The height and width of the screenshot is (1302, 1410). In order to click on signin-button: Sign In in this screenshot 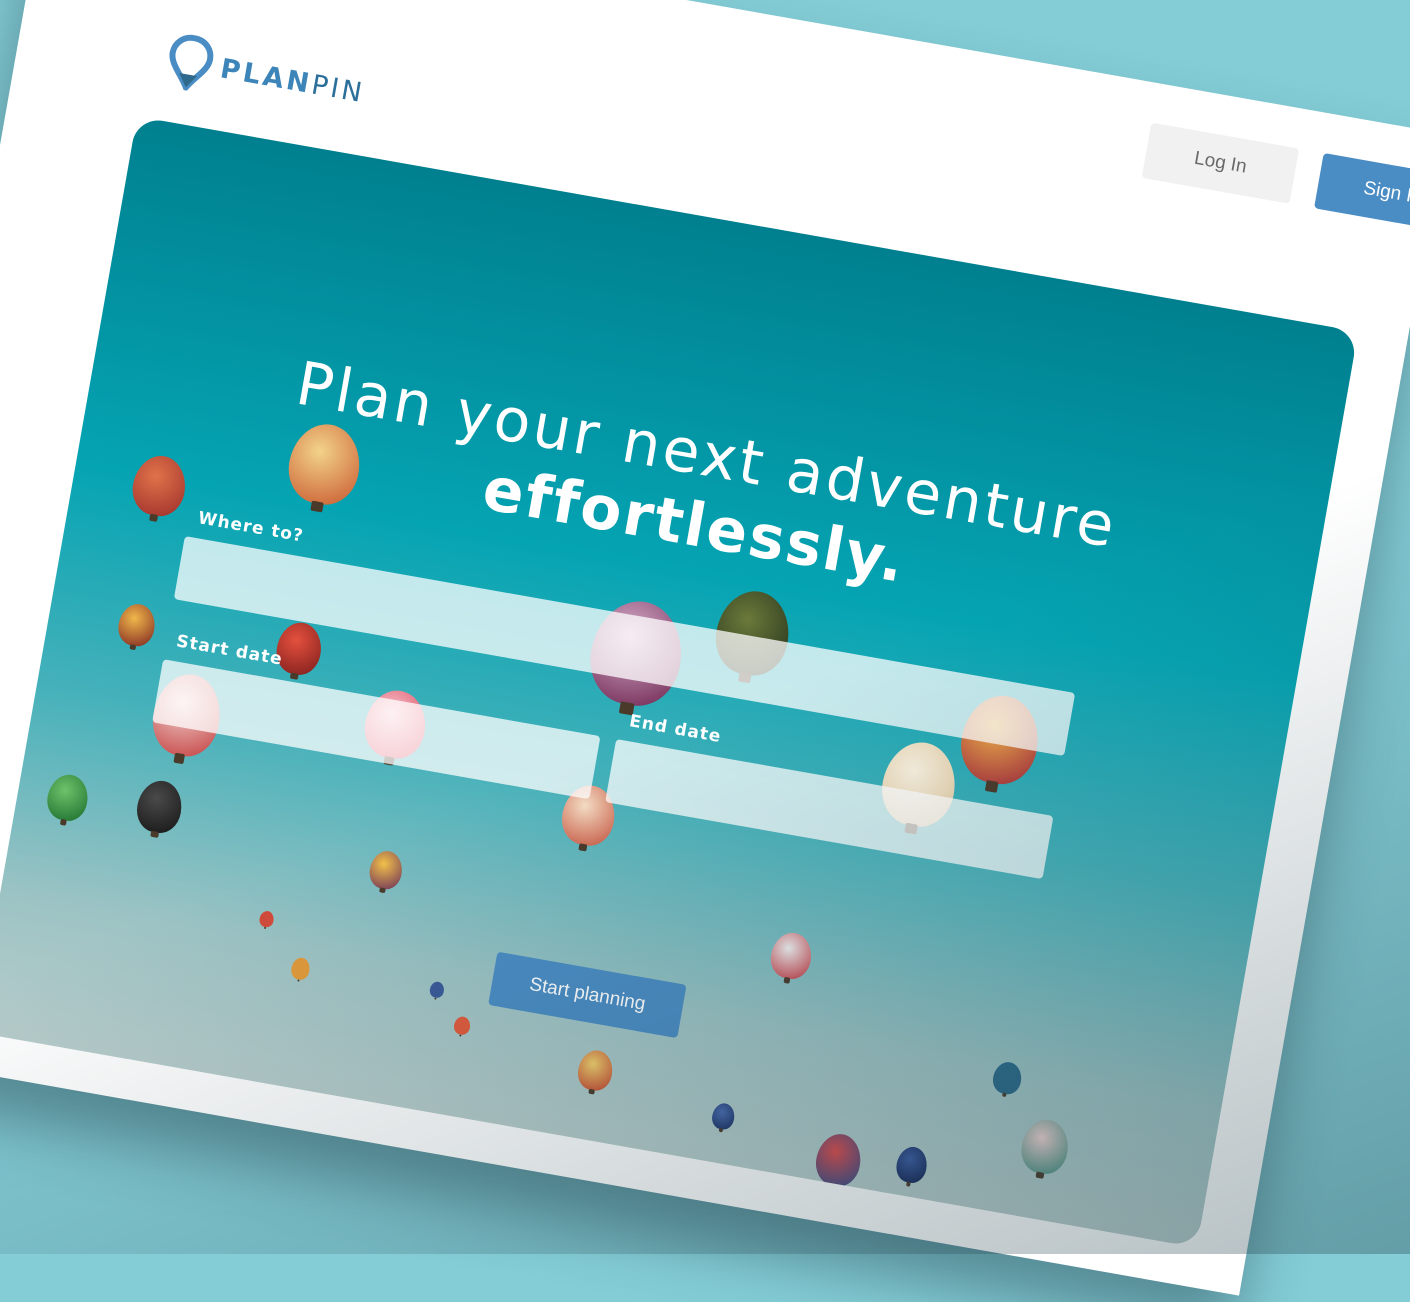, I will do `click(1362, 193)`.